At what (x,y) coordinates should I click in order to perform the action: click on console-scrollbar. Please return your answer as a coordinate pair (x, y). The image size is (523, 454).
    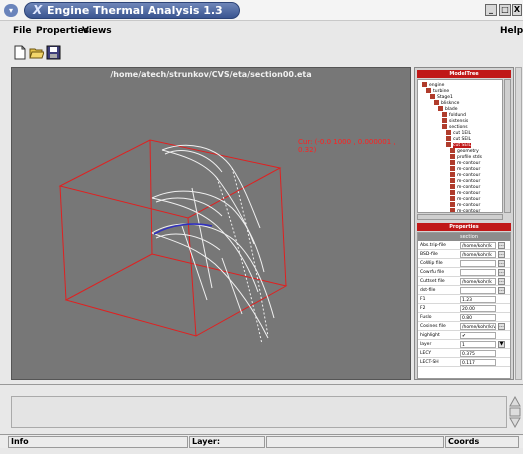
    Looking at the image, I should click on (515, 412).